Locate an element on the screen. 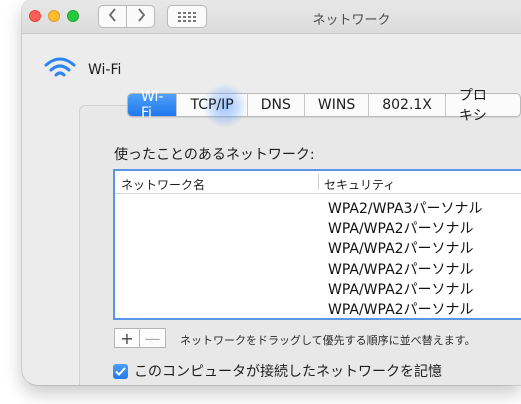 The height and width of the screenshot is (404, 521). column-divider is located at coordinates (318, 182).